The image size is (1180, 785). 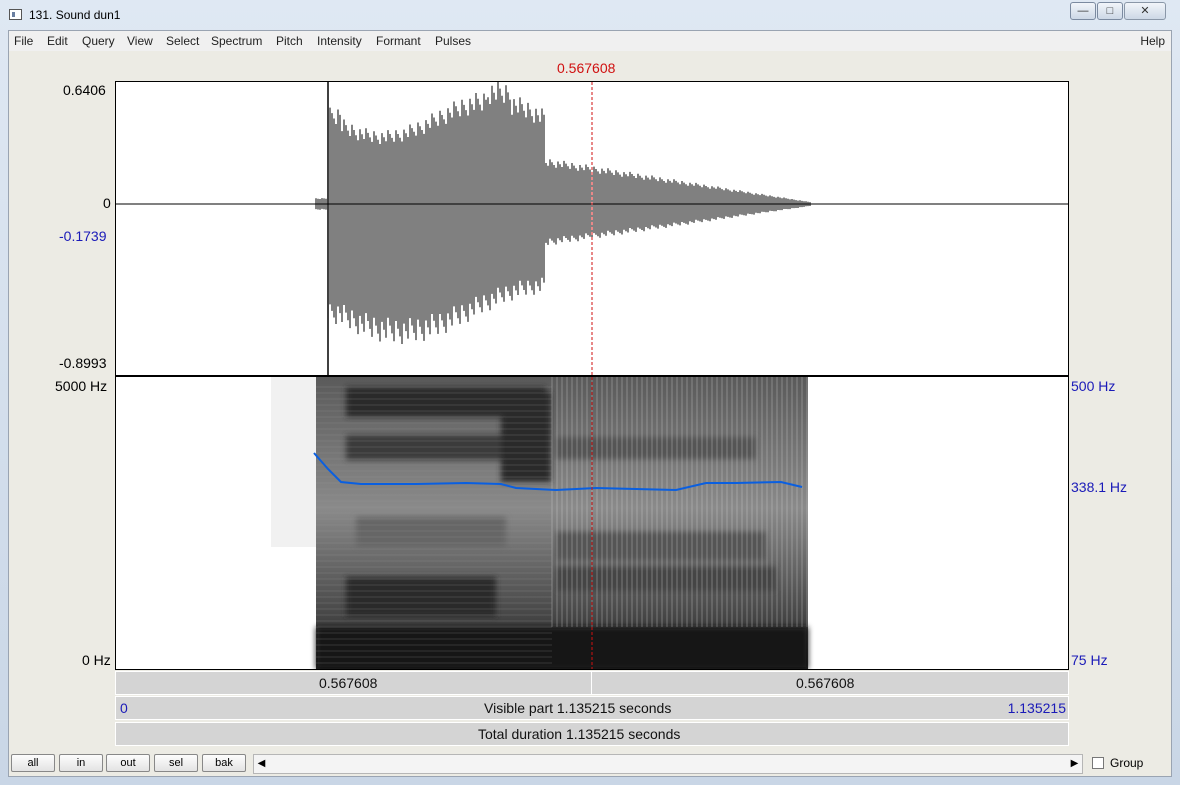 What do you see at coordinates (84, 90) in the screenshot?
I see `waveform-max-label: 0.6406` at bounding box center [84, 90].